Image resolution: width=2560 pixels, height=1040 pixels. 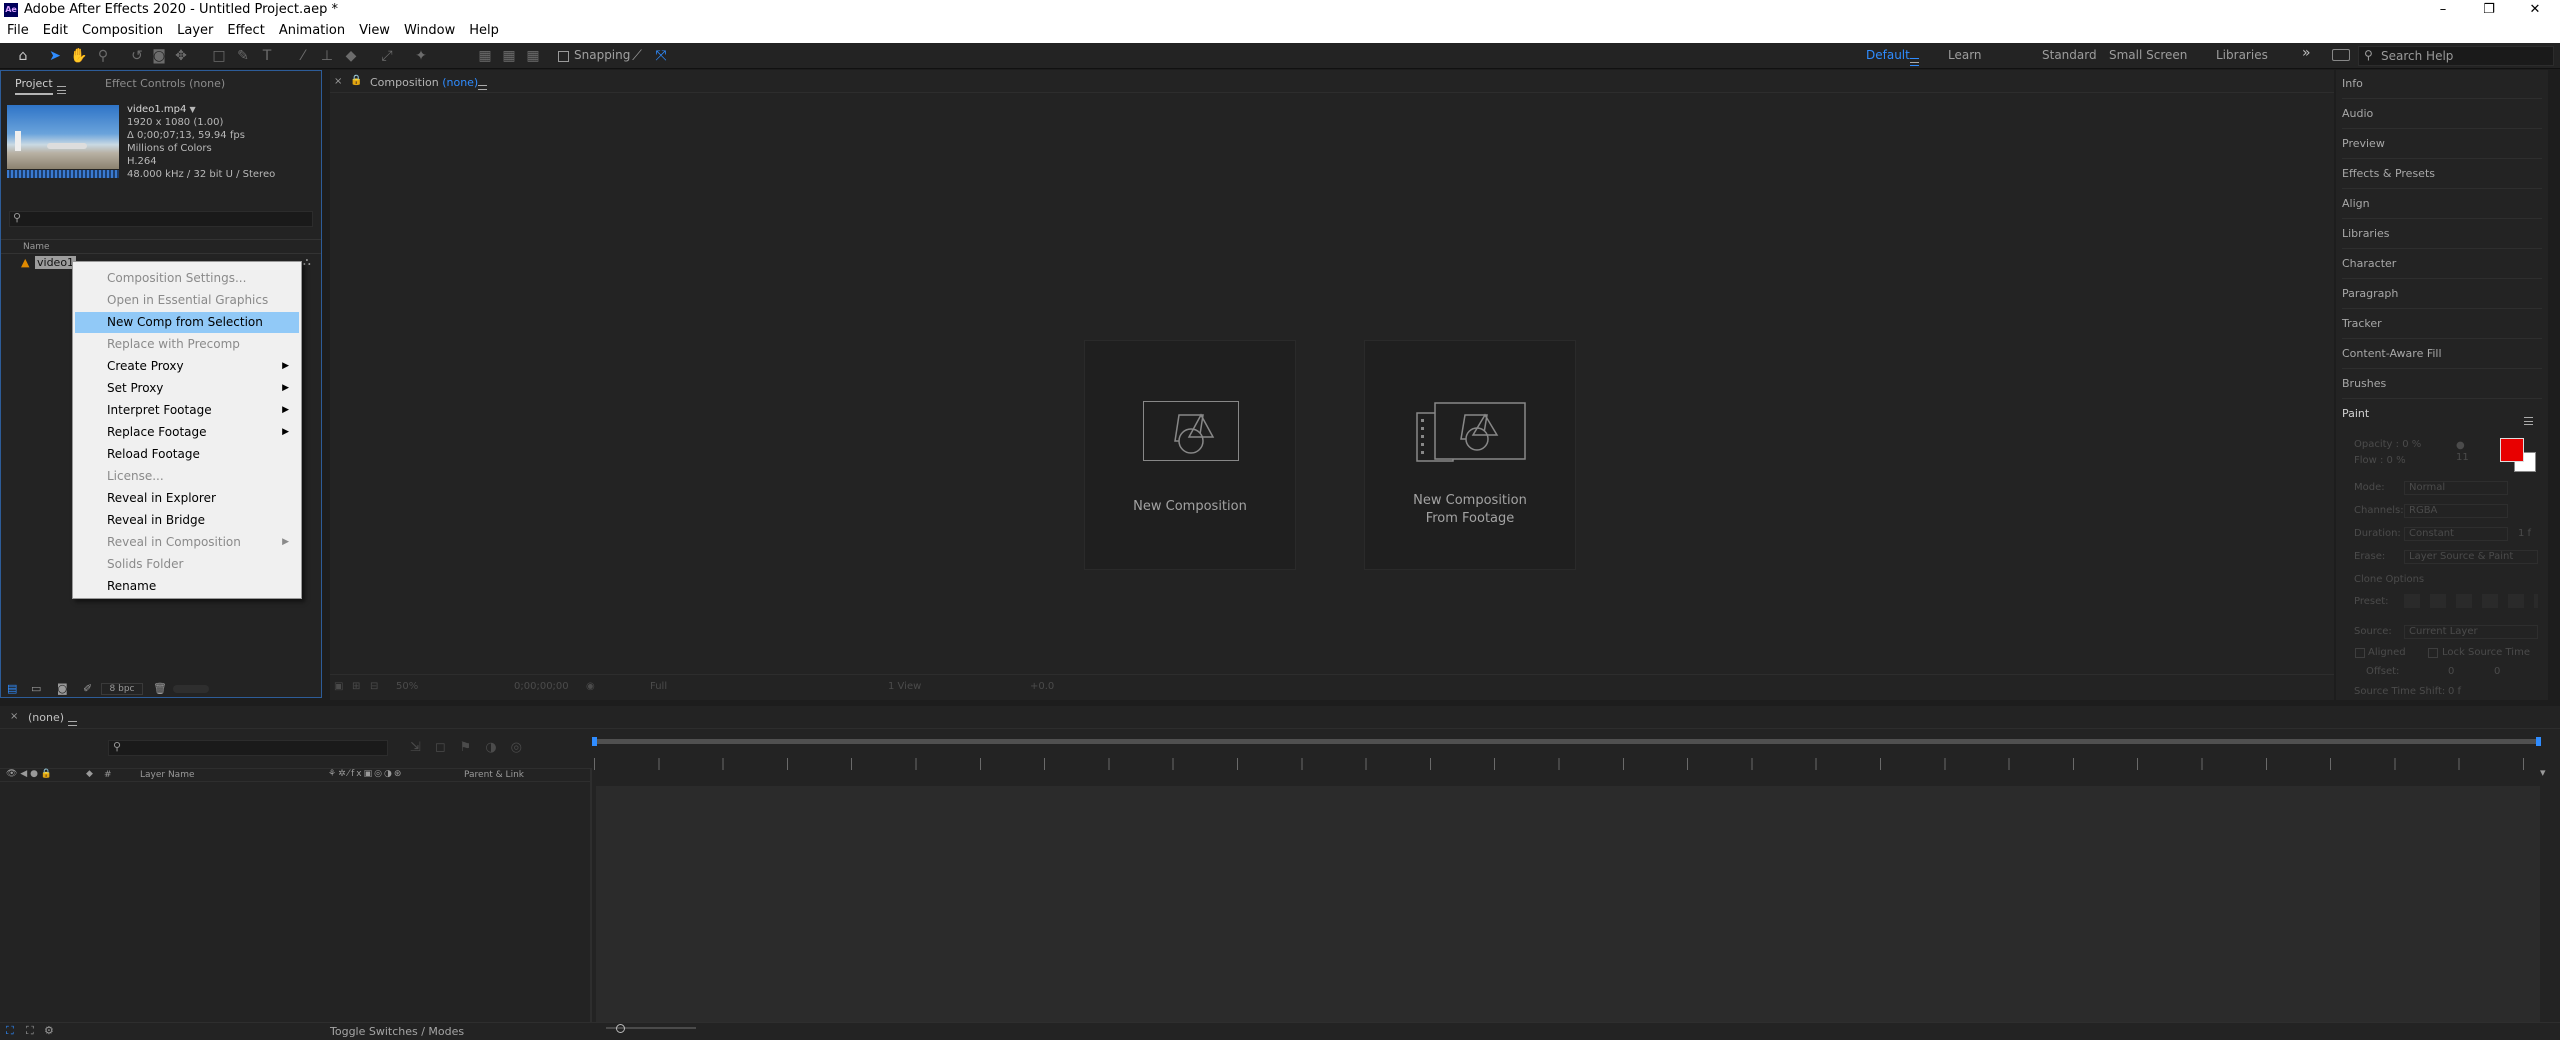 What do you see at coordinates (2543, 772) in the screenshot?
I see `comp-marker-icon: ▾` at bounding box center [2543, 772].